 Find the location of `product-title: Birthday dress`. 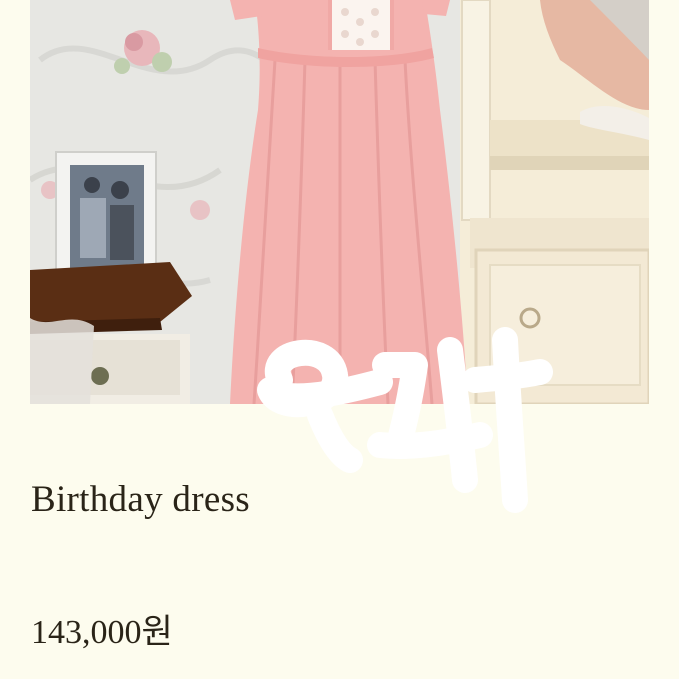

product-title: Birthday dress is located at coordinates (140, 499).